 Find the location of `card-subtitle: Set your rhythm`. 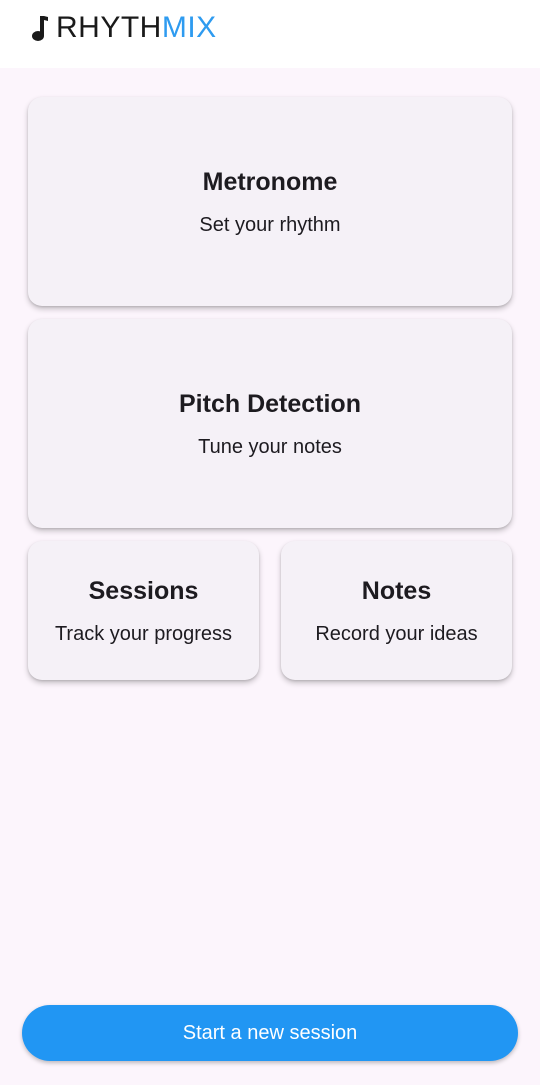

card-subtitle: Set your rhythm is located at coordinates (270, 224).